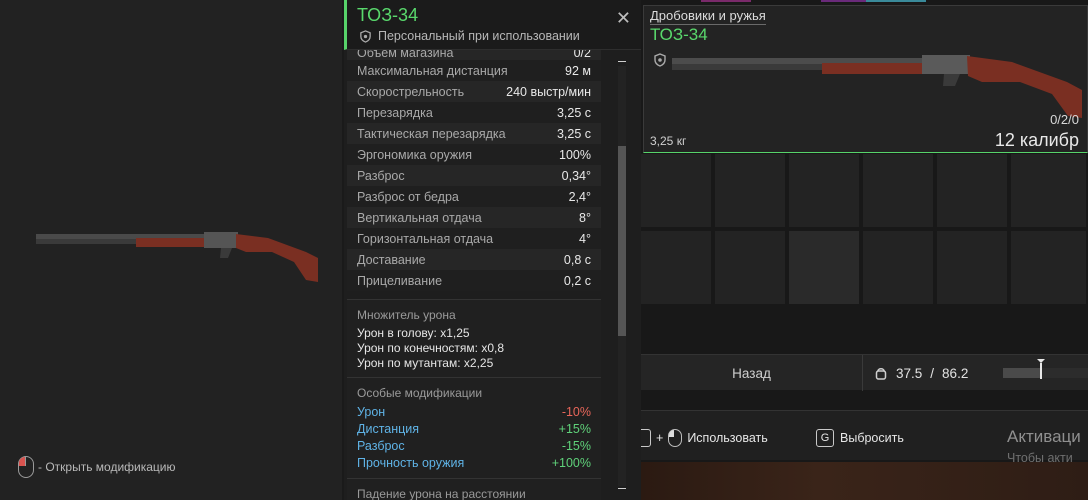  I want to click on stat-value: 3,25 с, so click(573, 112).